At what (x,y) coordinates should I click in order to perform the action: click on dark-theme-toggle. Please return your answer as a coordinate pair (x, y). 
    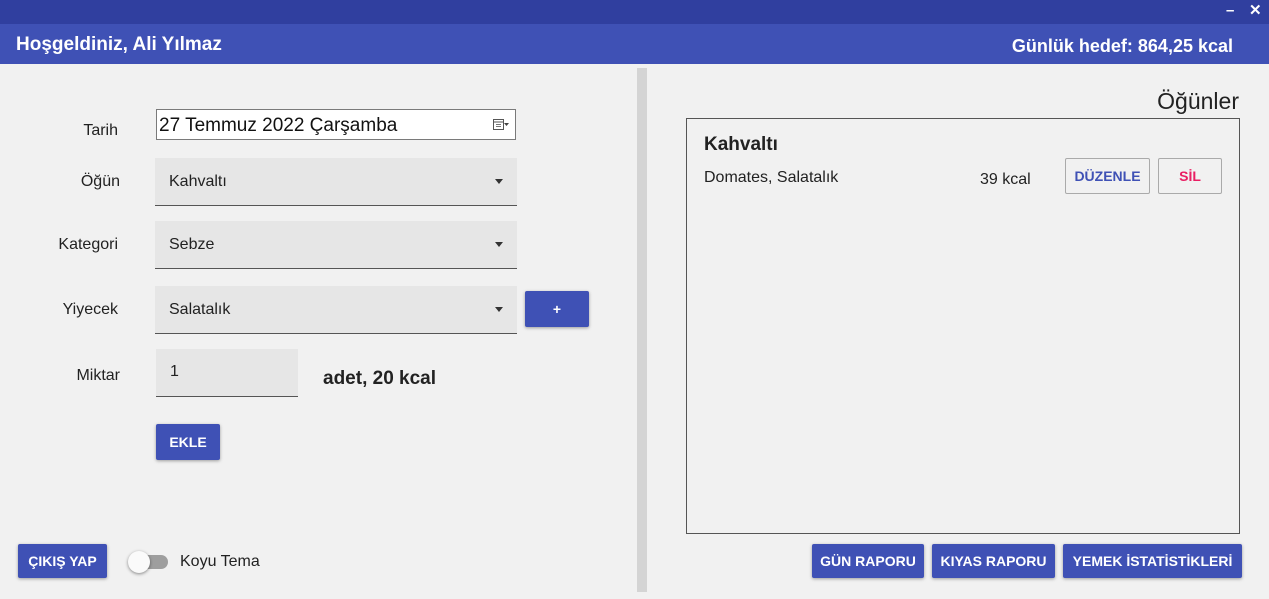
    Looking at the image, I should click on (149, 562).